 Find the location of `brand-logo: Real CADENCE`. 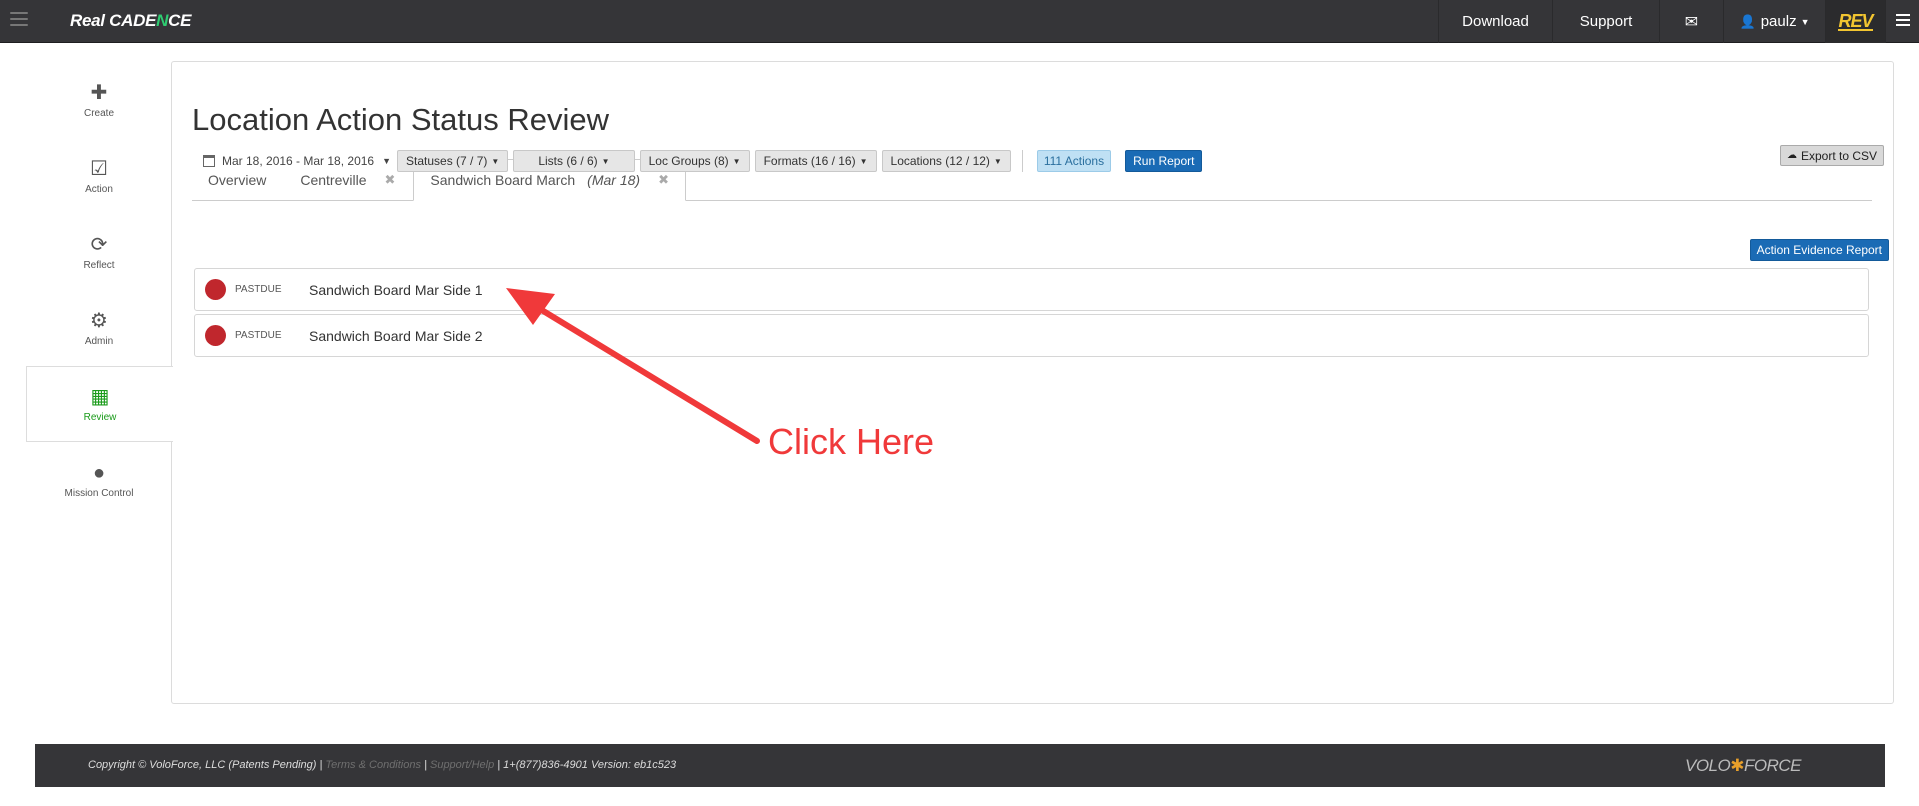

brand-logo: Real CADENCE is located at coordinates (130, 21).